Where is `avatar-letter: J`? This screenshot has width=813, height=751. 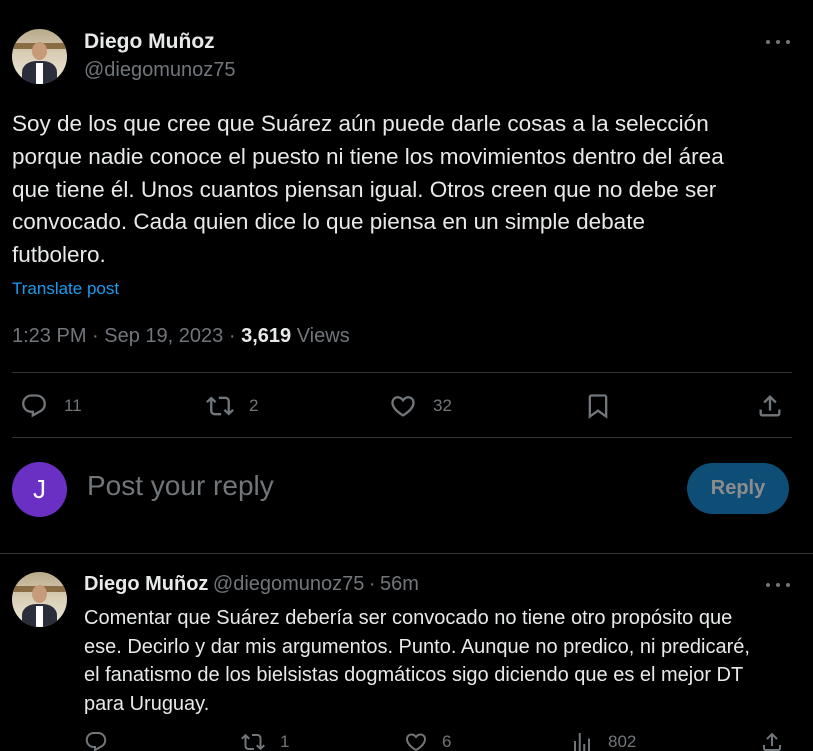
avatar-letter: J is located at coordinates (39, 489).